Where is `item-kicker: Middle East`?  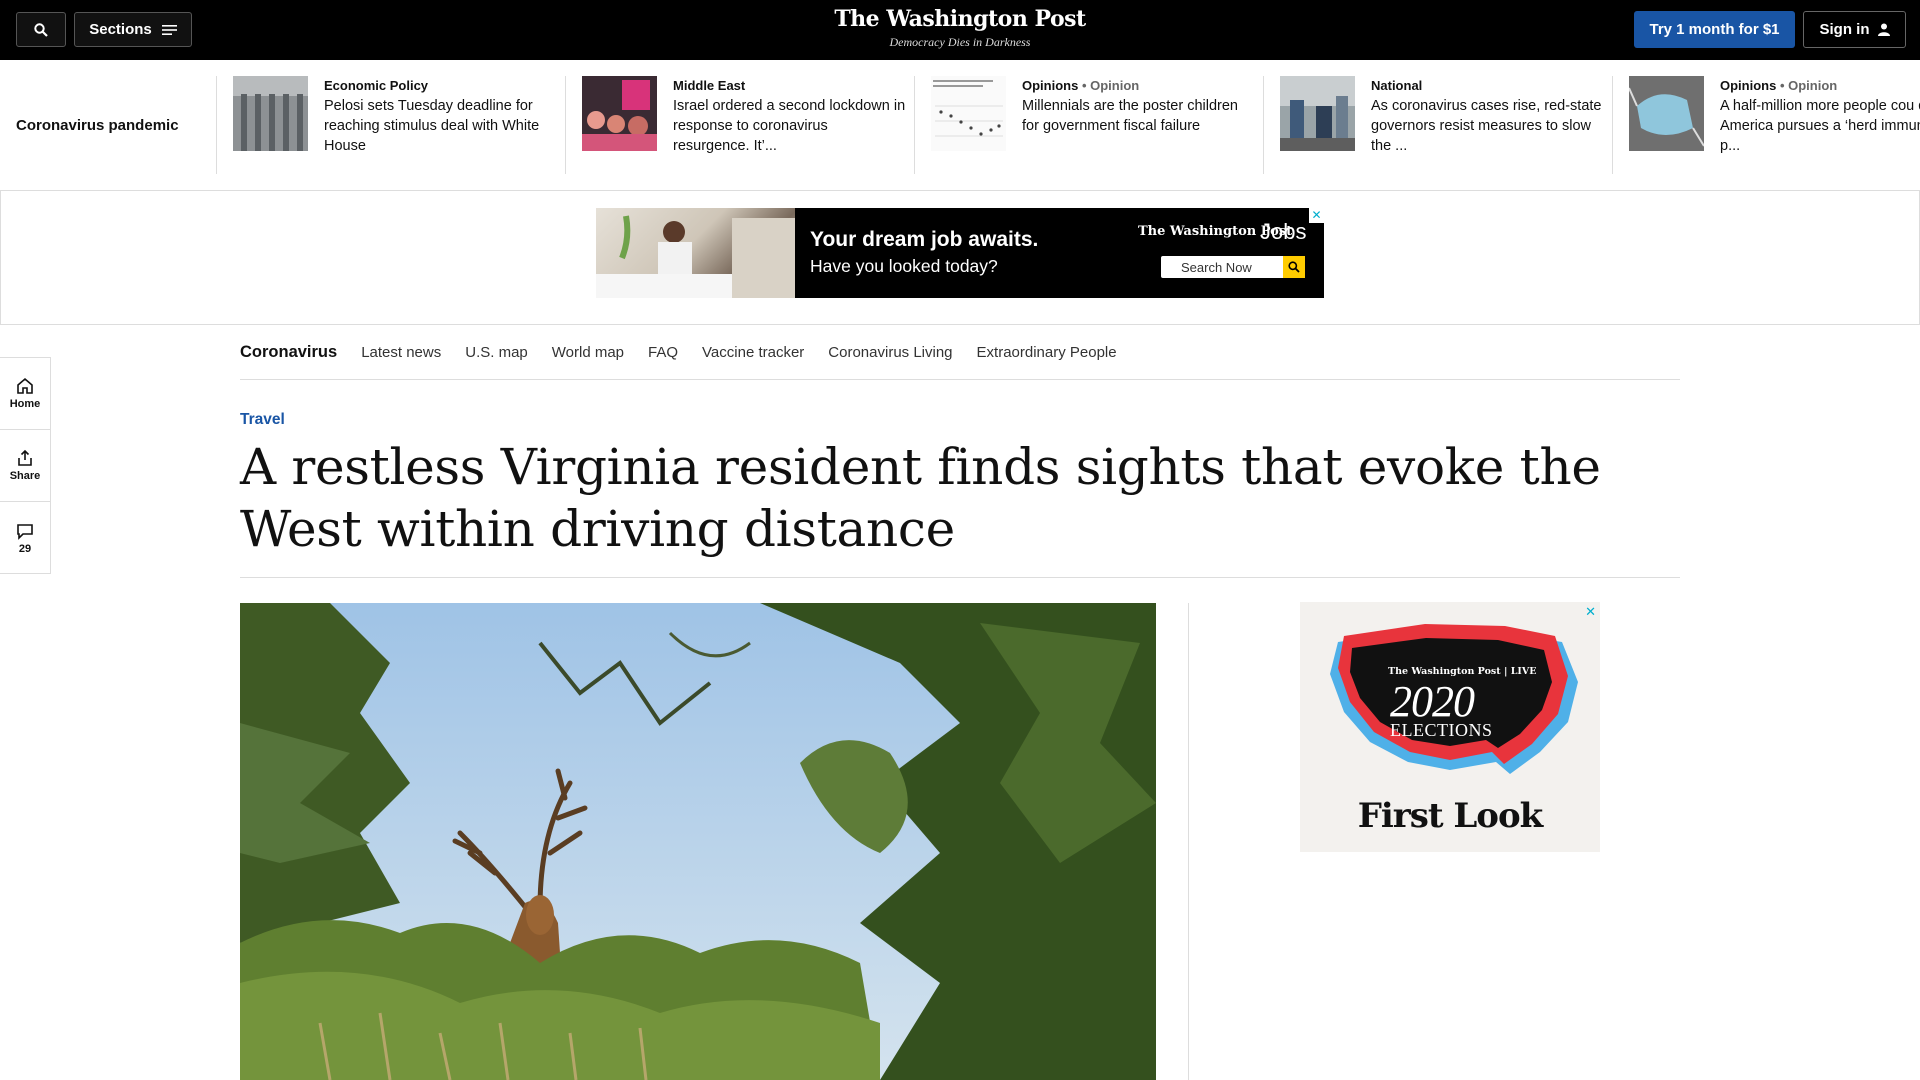 item-kicker: Middle East is located at coordinates (790, 86).